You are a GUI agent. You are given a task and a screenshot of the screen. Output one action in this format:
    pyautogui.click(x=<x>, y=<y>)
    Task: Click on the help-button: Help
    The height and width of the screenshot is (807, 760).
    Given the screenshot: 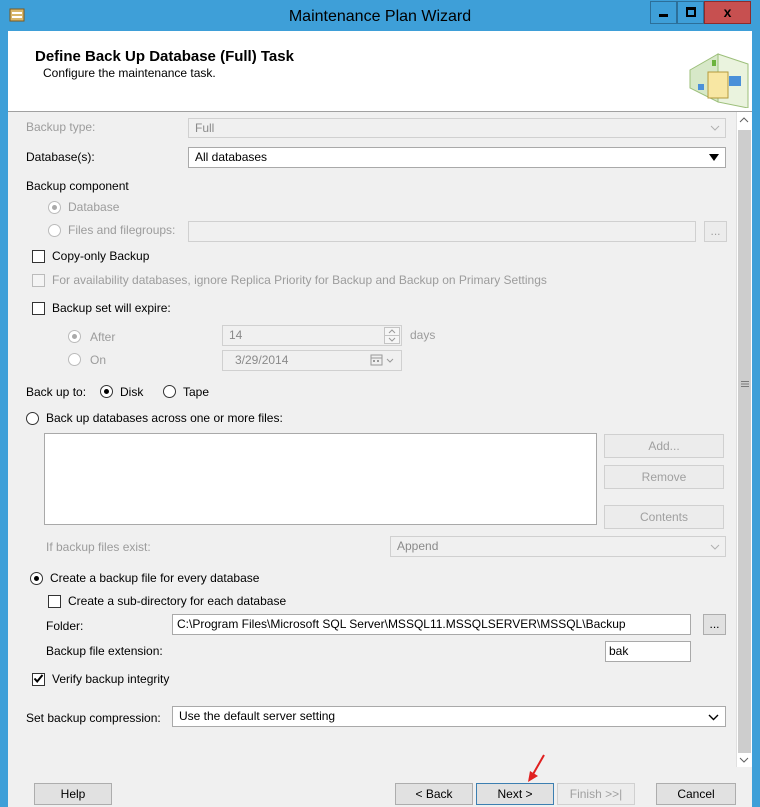 What is the action you would take?
    pyautogui.click(x=73, y=794)
    